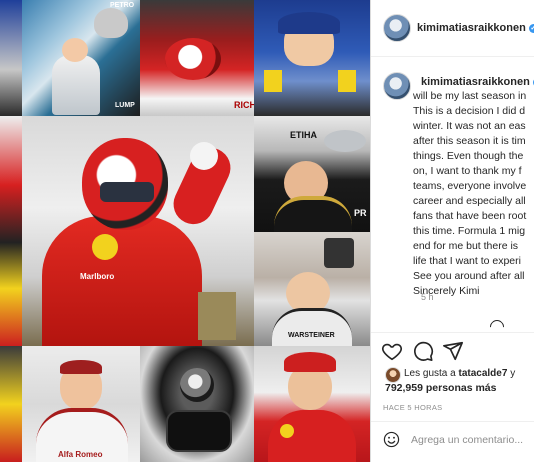  I want to click on caption-line: life that I want to experi, so click(467, 261).